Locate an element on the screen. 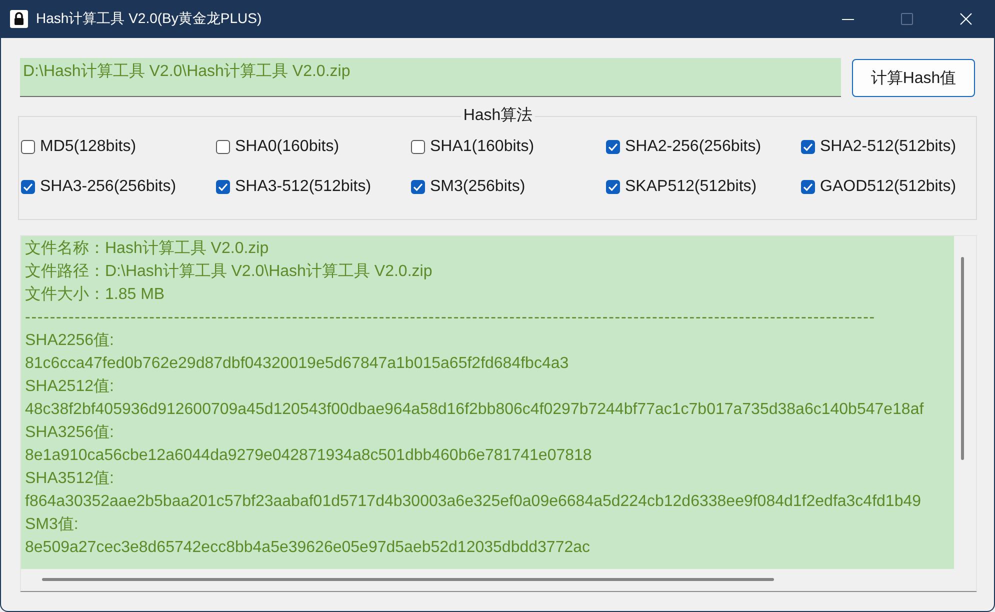 This screenshot has height=612, width=995. output-line: SHA3256值: is located at coordinates (69, 433).